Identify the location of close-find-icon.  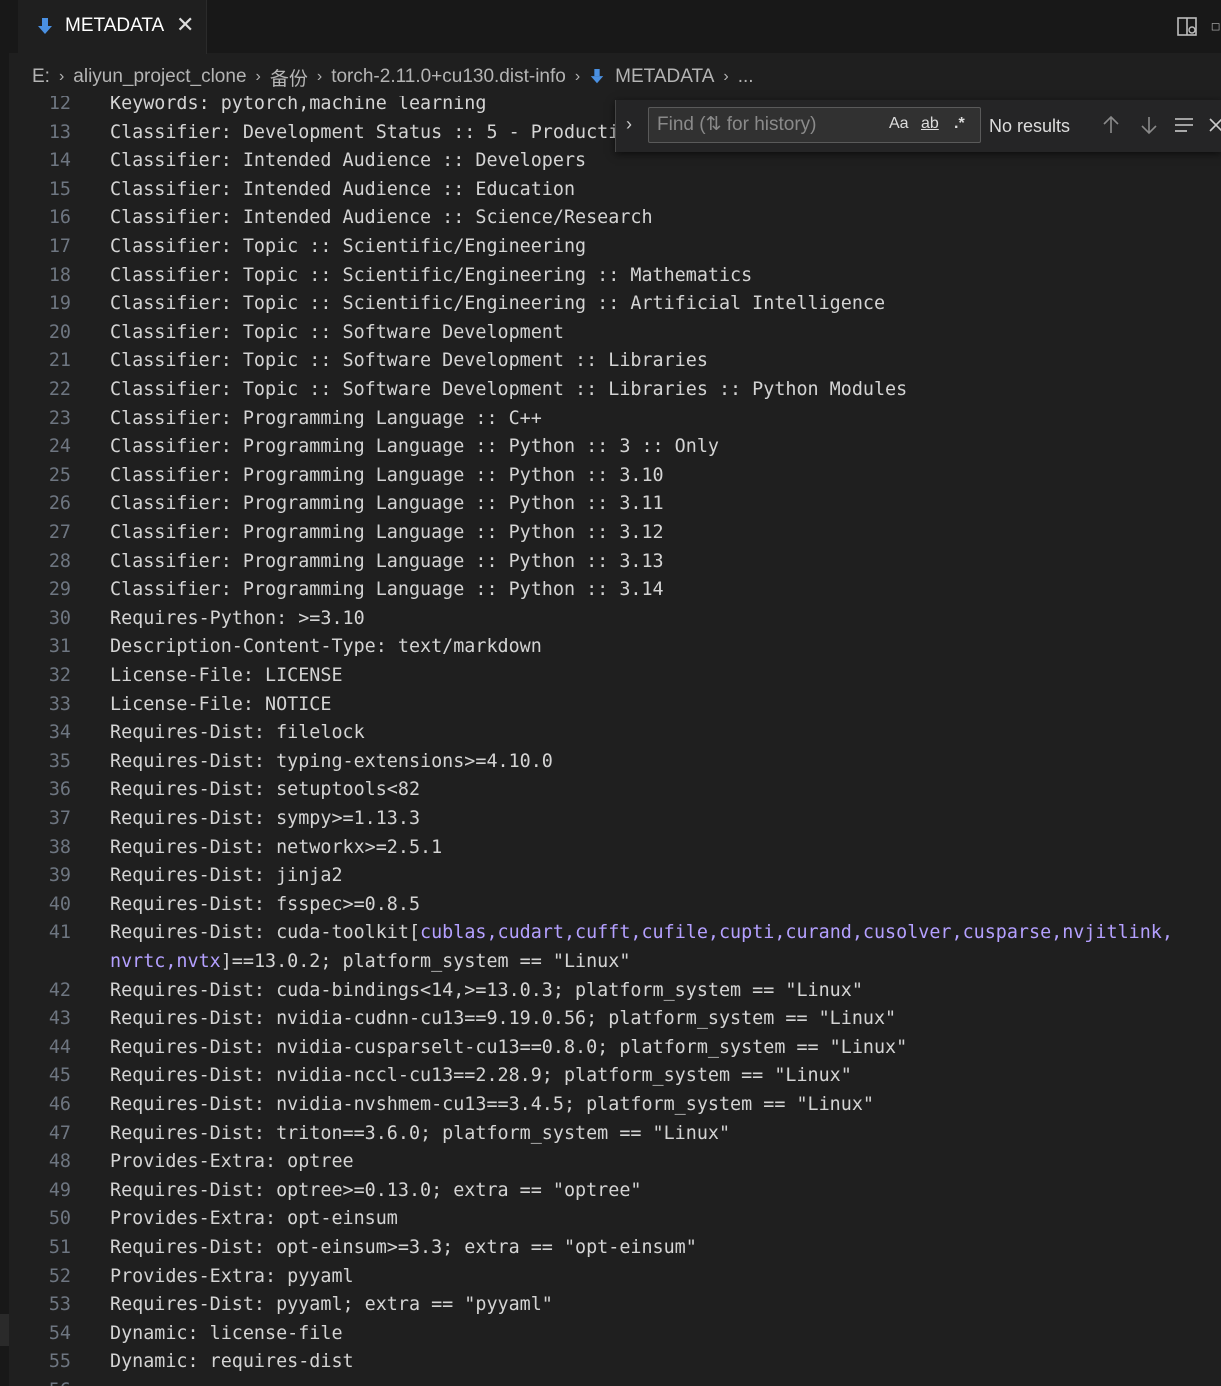
(1214, 125).